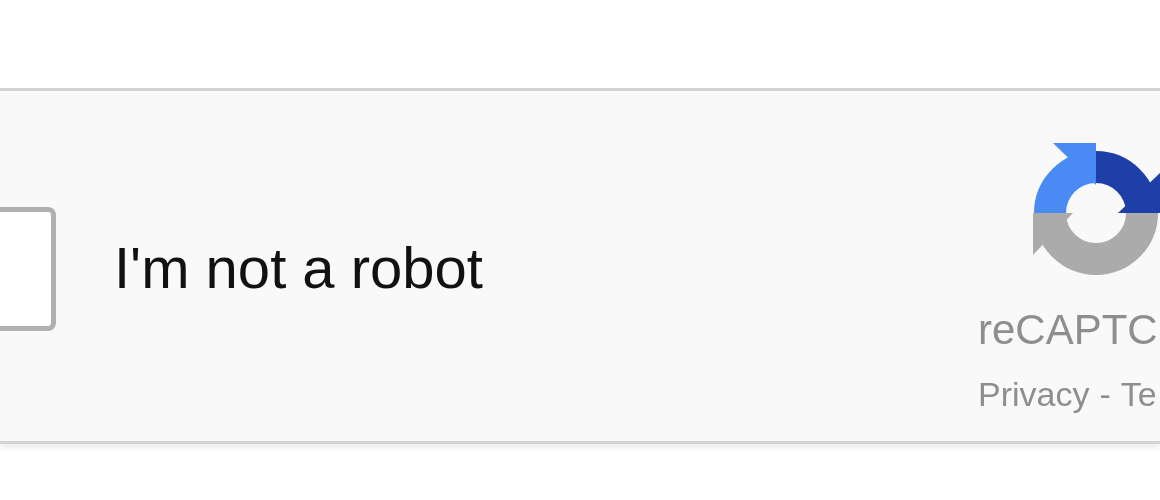 The width and height of the screenshot is (1160, 500). I want to click on brand-name: reCAPTC, so click(1068, 330).